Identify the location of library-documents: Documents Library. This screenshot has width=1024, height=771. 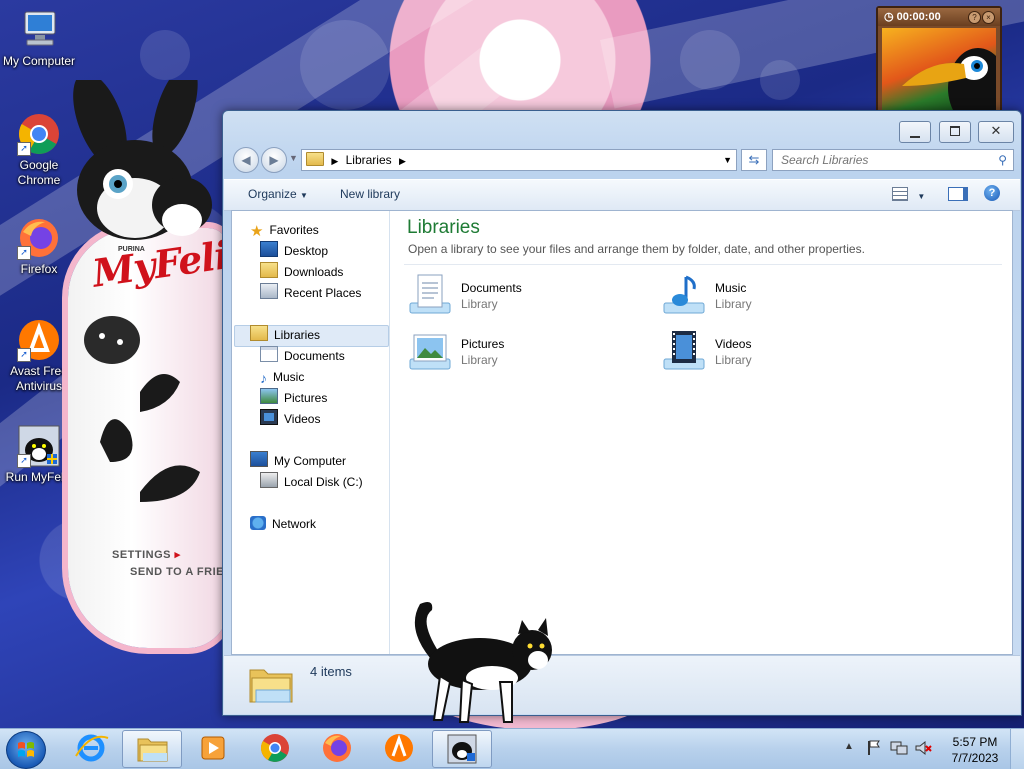
(508, 295).